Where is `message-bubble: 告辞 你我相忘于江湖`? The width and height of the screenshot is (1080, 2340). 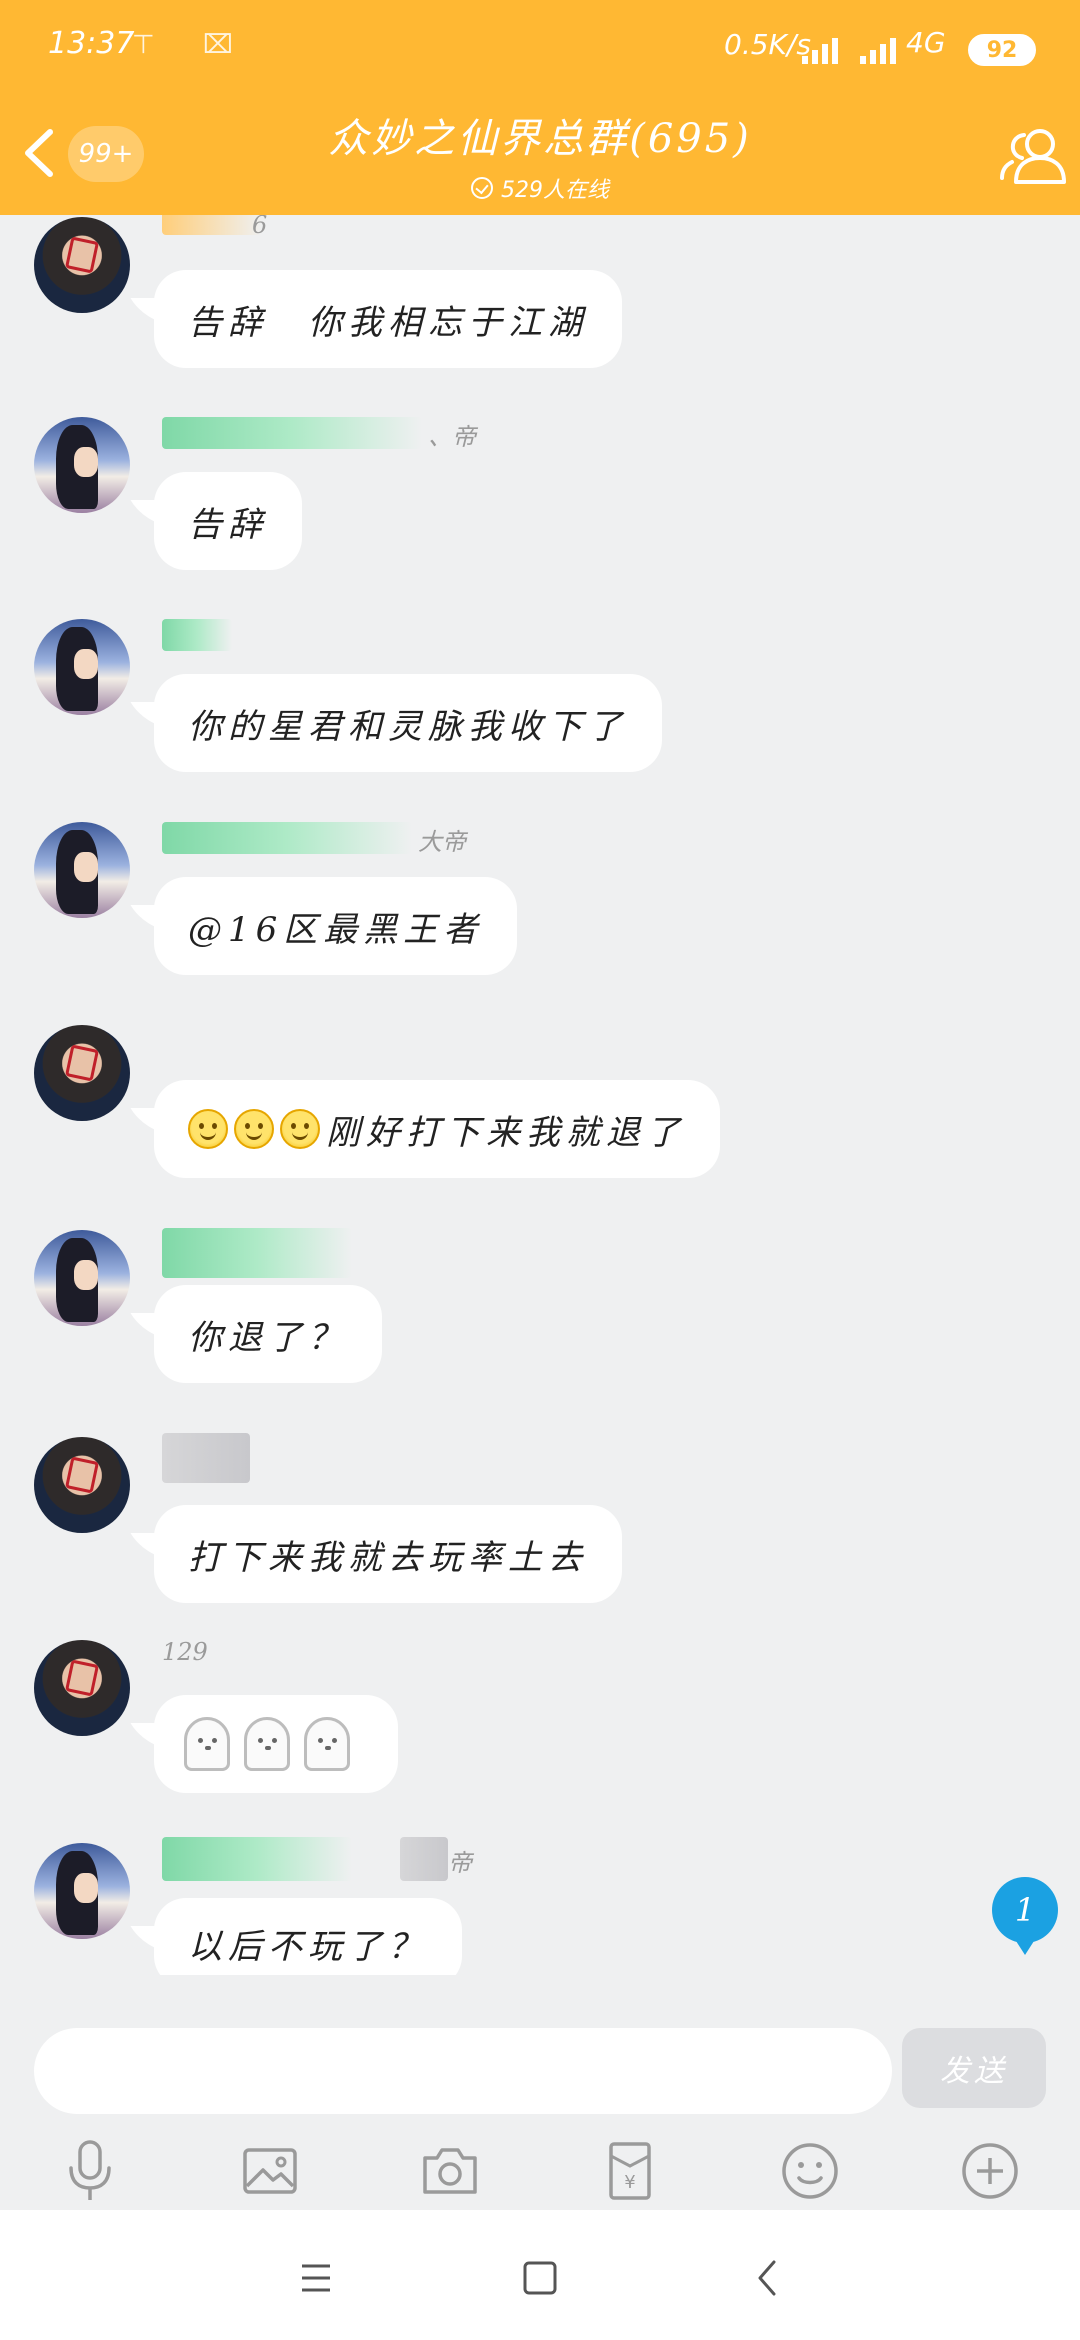 message-bubble: 告辞 你我相忘于江湖 is located at coordinates (388, 319).